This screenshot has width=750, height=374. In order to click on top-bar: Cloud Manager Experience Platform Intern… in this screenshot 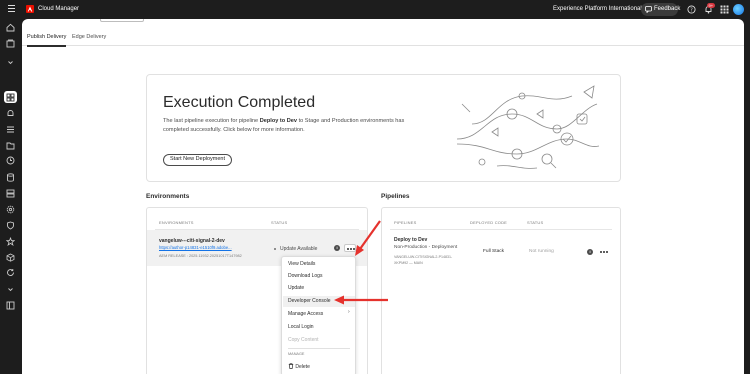, I will do `click(375, 9)`.